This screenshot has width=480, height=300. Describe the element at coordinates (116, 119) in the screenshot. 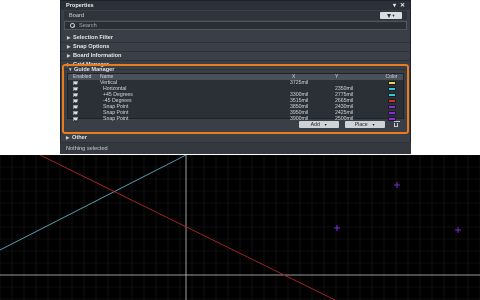

I see `guide-name: Snap Point` at that location.